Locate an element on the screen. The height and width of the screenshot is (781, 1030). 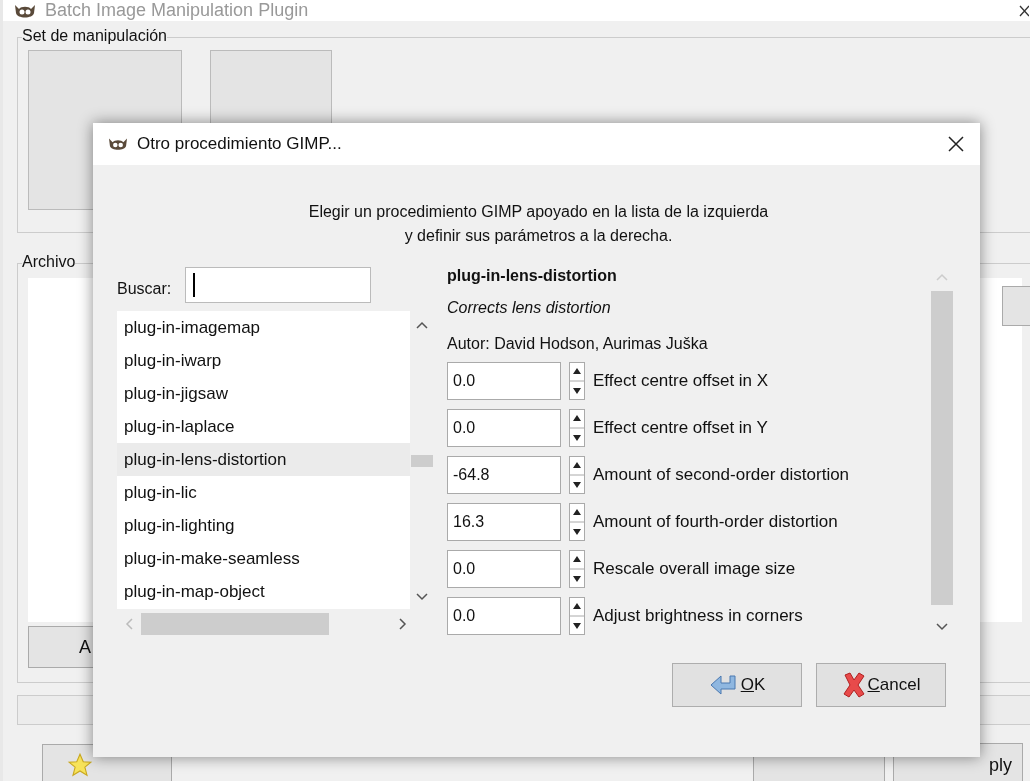
window-title: Batch Image Manipulation Plugin is located at coordinates (177, 10).